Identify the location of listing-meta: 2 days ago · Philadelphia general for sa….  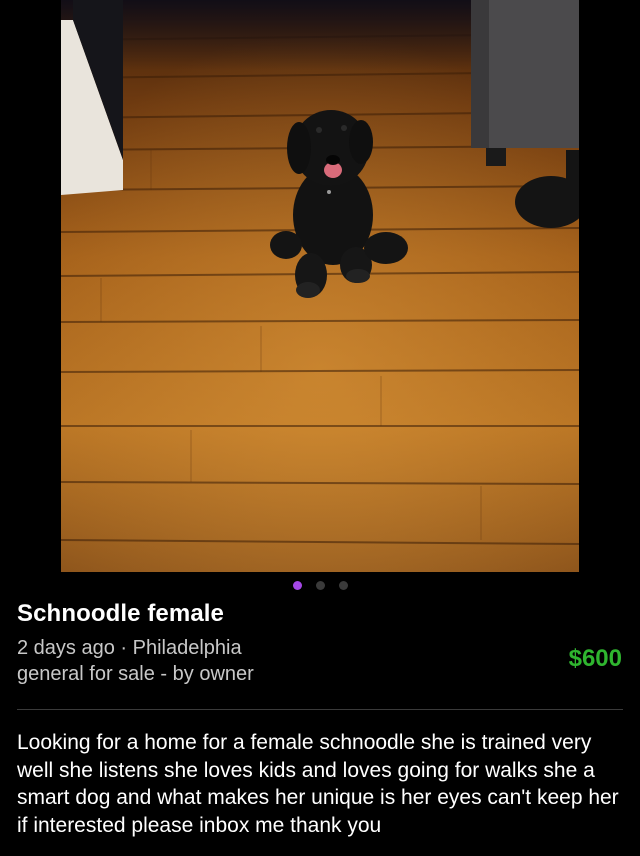
(135, 661).